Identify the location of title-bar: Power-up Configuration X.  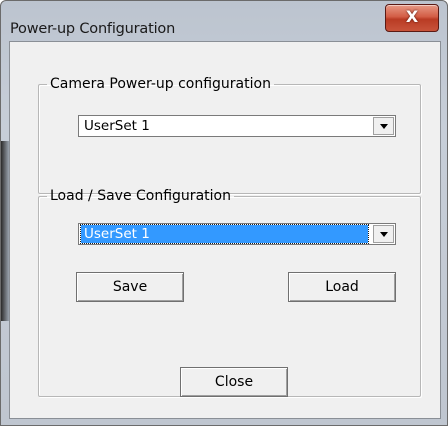
(224, 21).